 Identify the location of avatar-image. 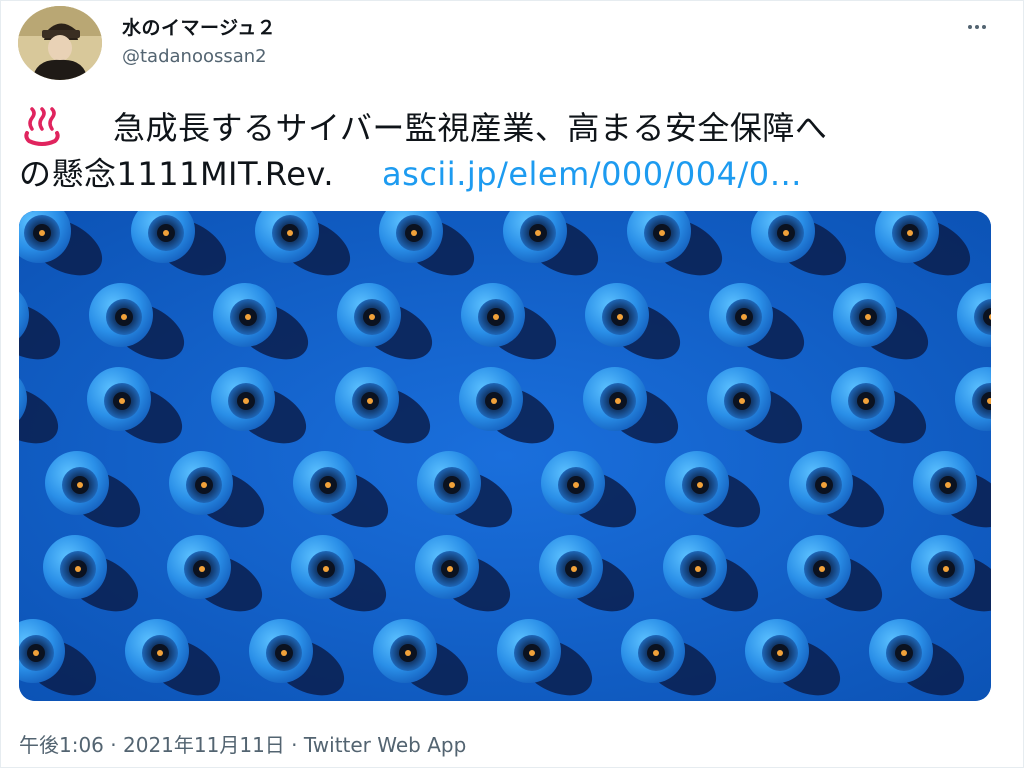
(60, 43).